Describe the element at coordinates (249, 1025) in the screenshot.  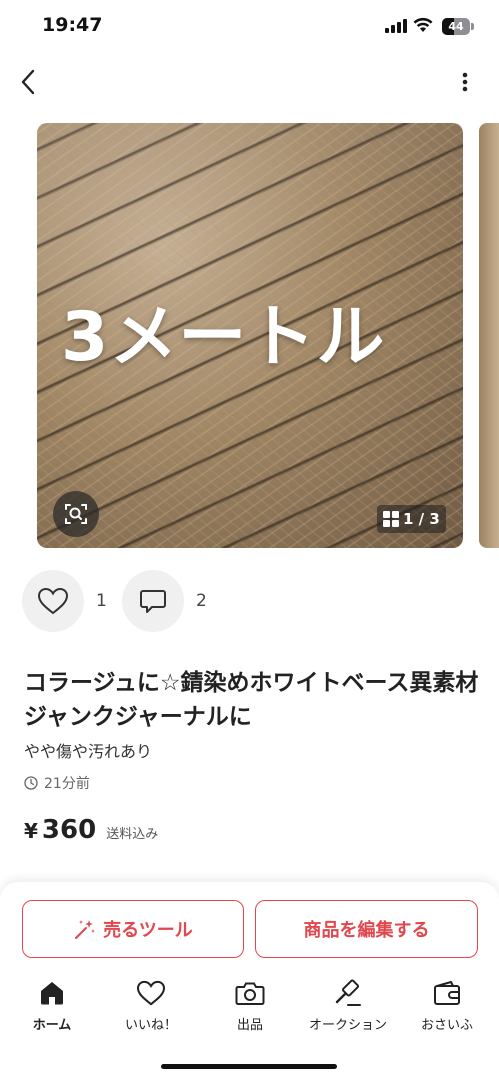
I see `tab-sell-label: 出品` at that location.